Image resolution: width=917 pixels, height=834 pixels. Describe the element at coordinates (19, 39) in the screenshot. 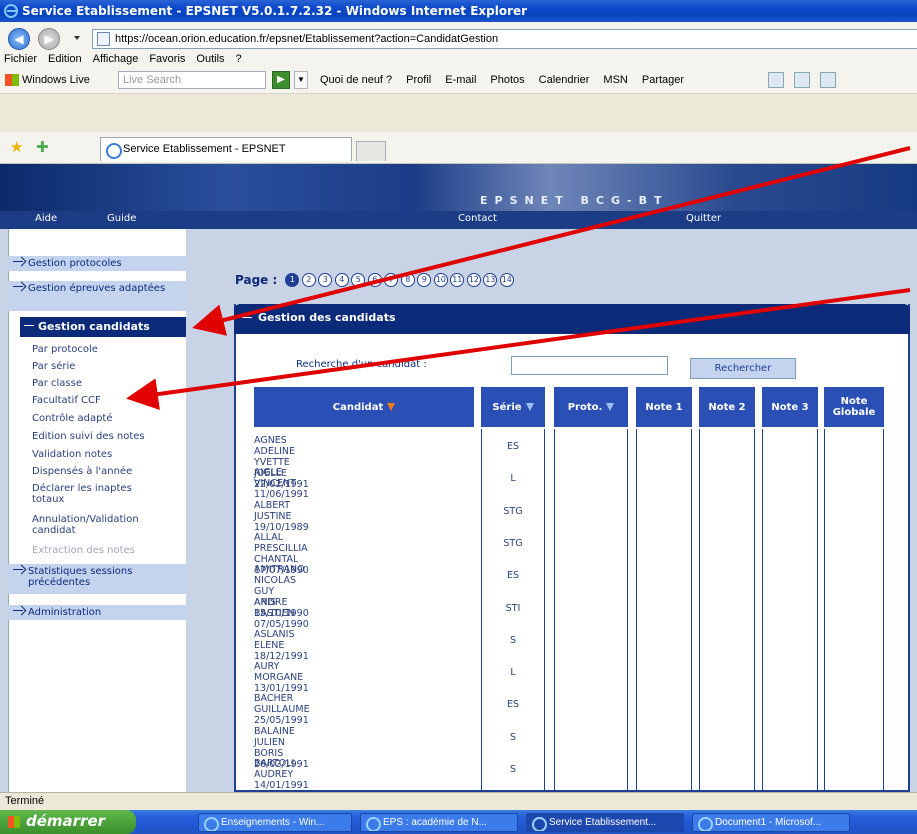

I see `back-button: ◀` at that location.